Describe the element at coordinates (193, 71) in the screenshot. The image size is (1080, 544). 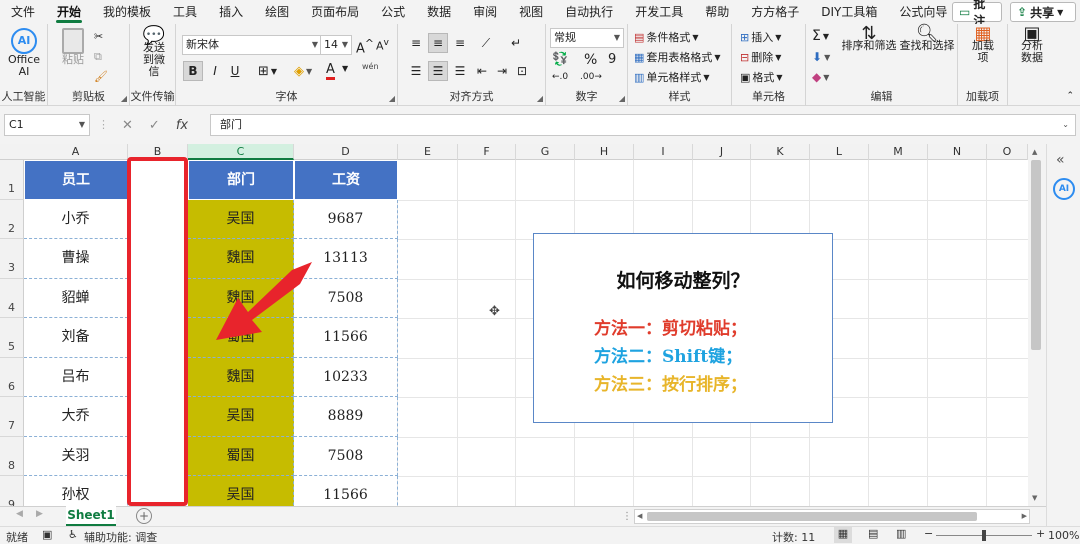
I see `bold-button: B` at that location.